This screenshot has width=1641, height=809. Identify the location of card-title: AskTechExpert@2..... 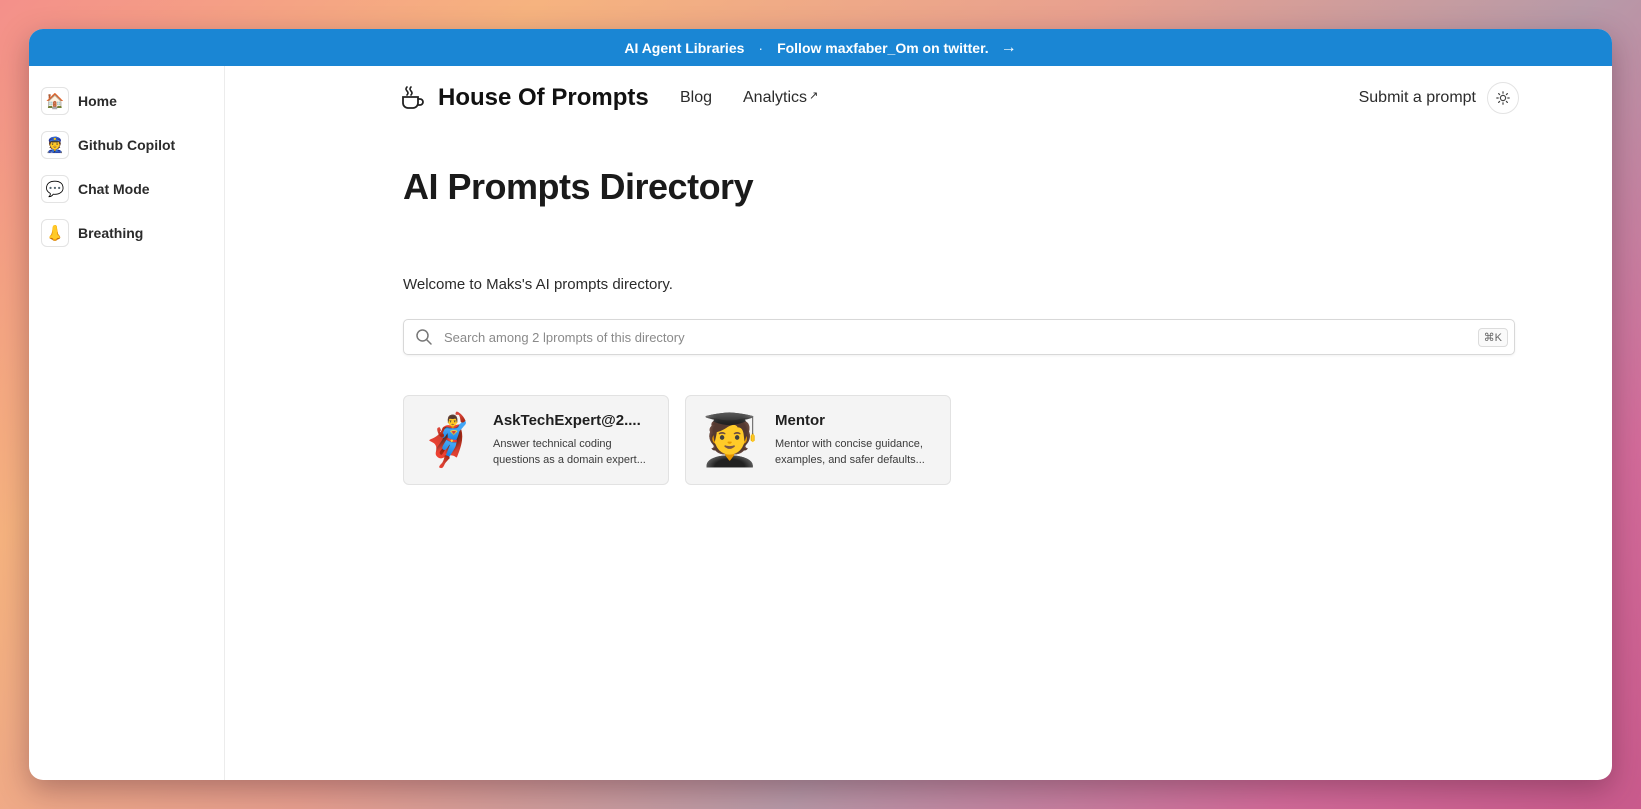
(567, 420).